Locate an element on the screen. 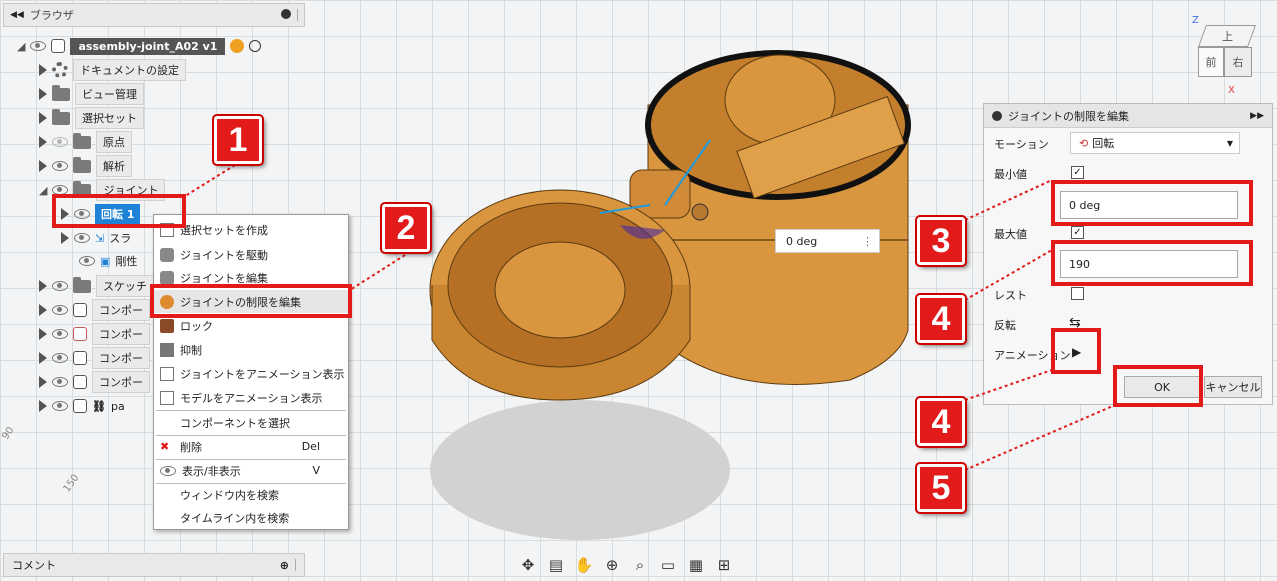  highlight-ok is located at coordinates (1158, 386).